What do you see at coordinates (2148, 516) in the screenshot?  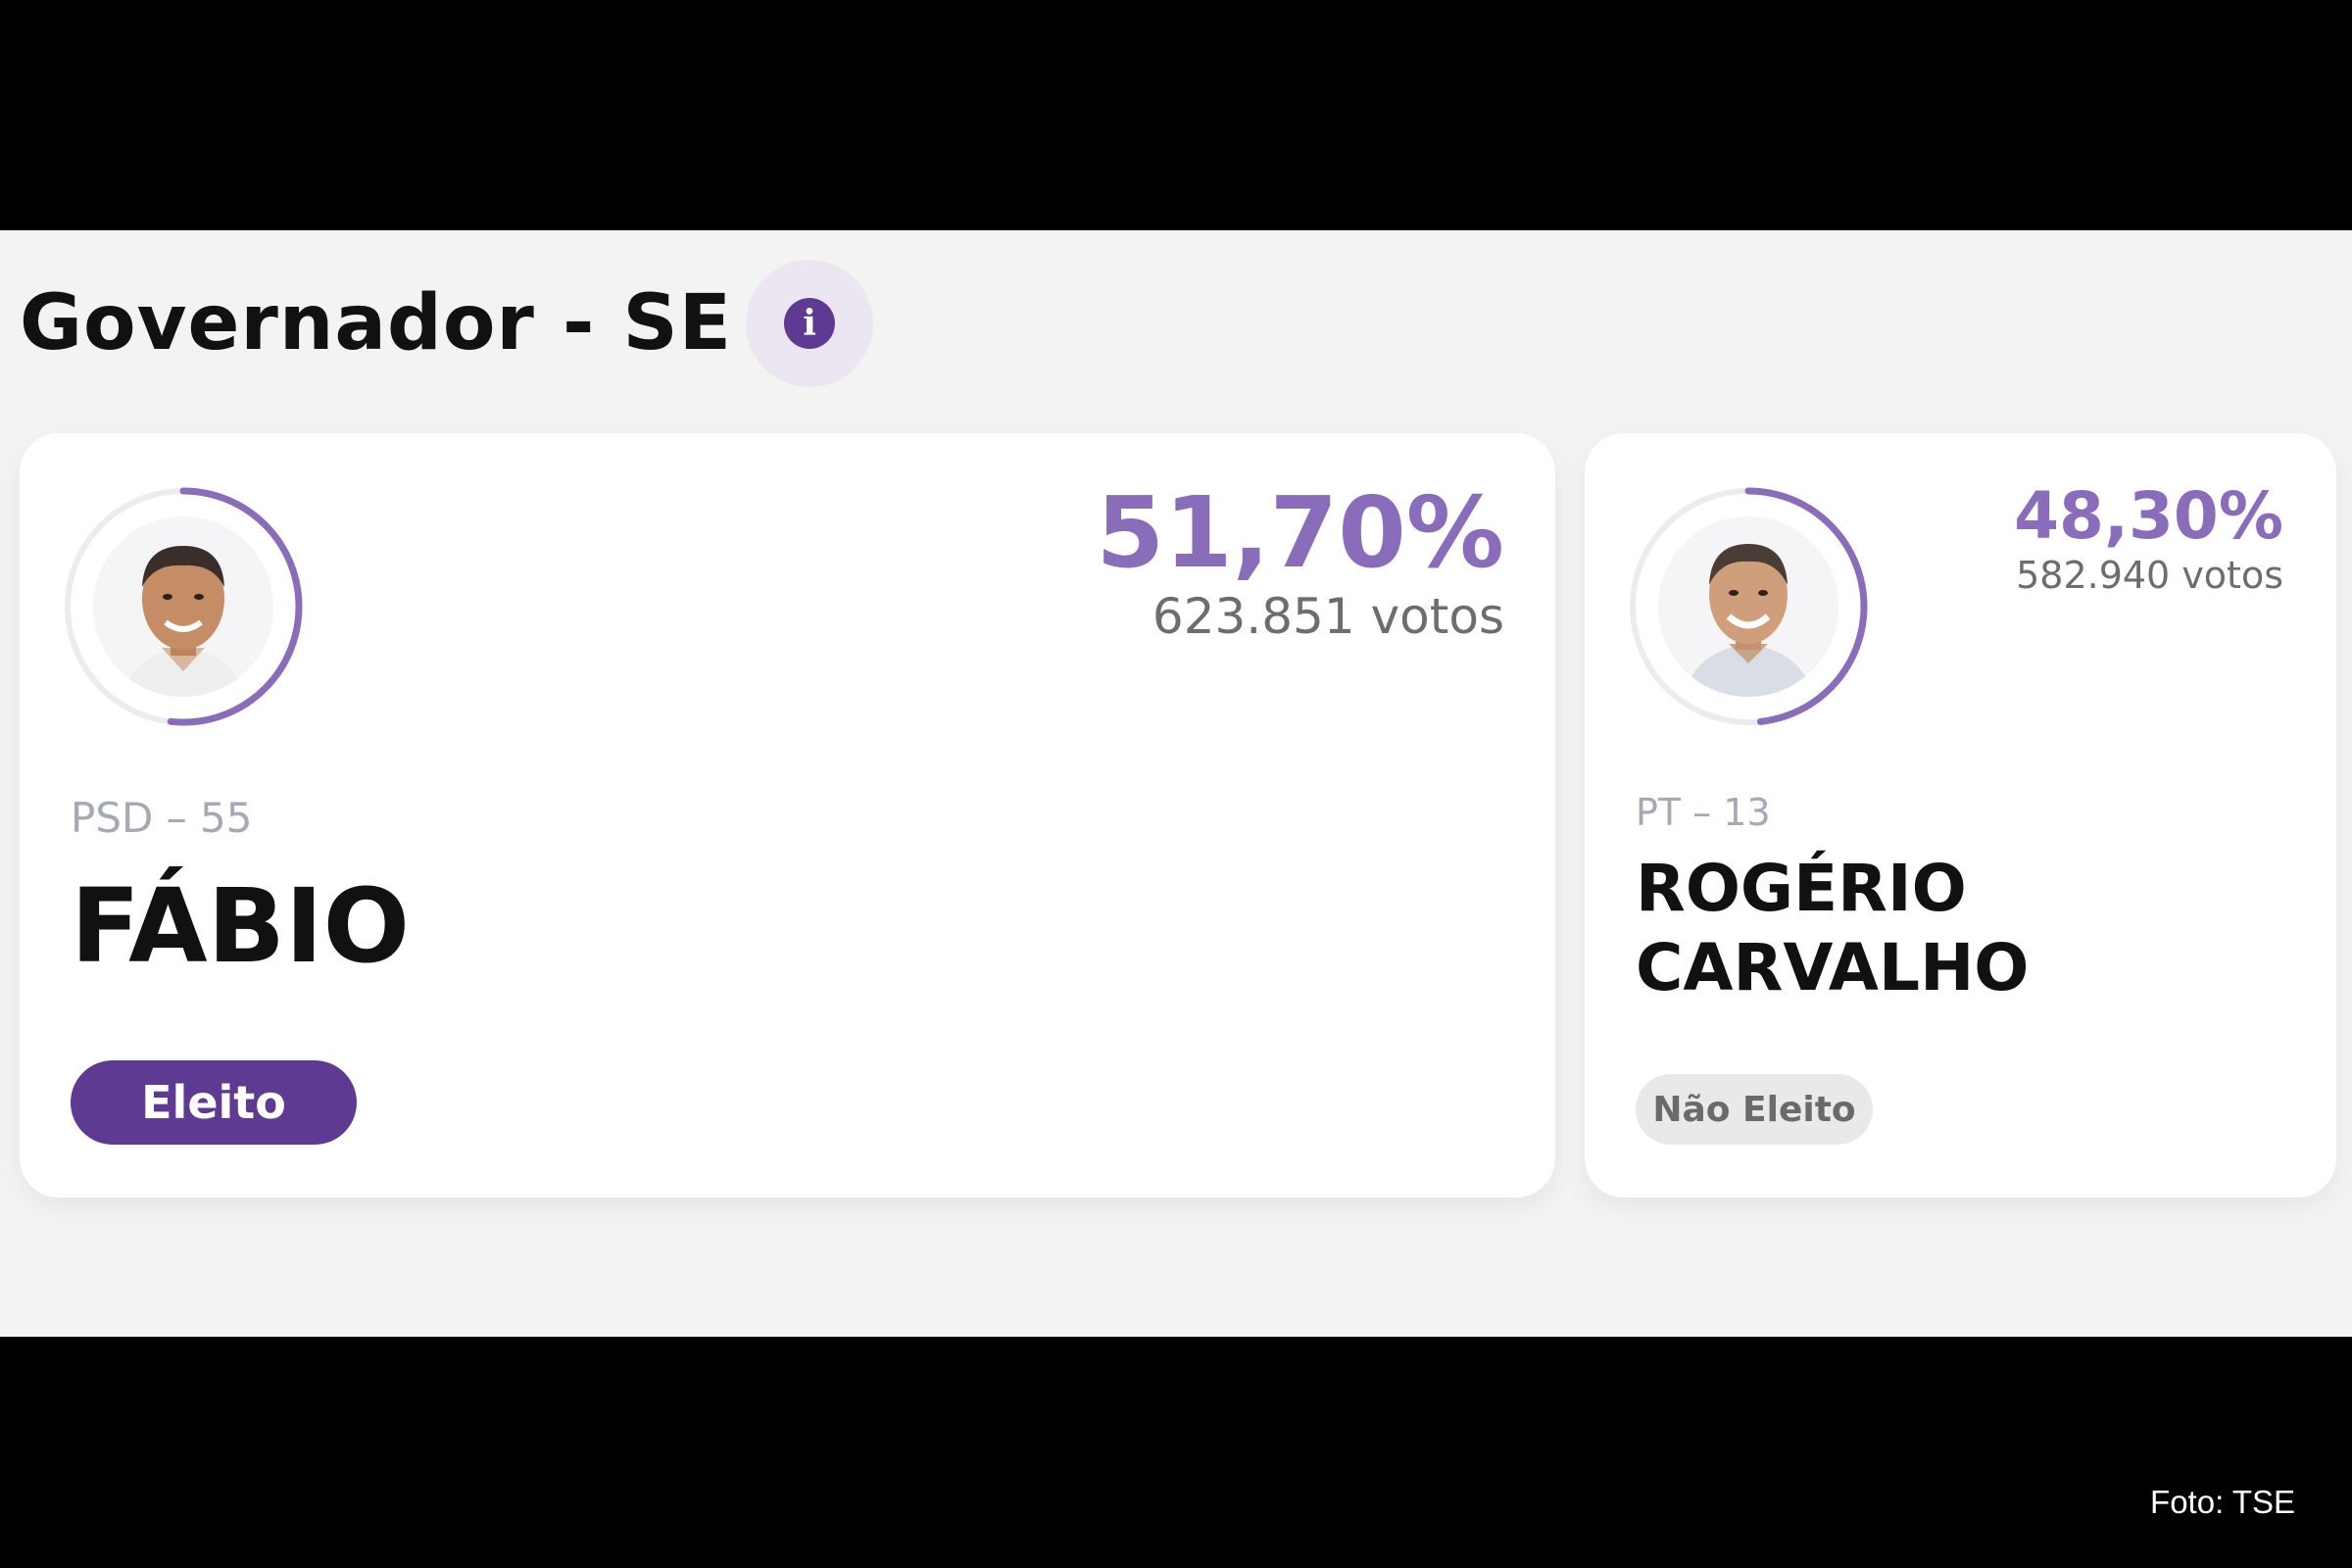 I see `vote-percentage: 48,30%` at bounding box center [2148, 516].